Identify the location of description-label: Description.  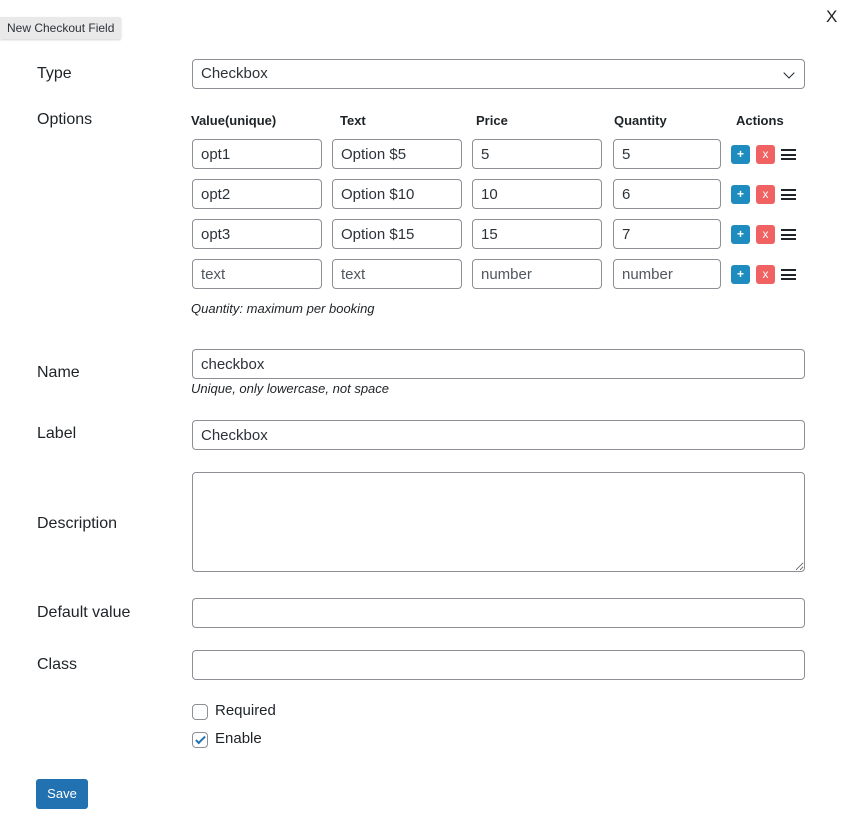
(77, 523).